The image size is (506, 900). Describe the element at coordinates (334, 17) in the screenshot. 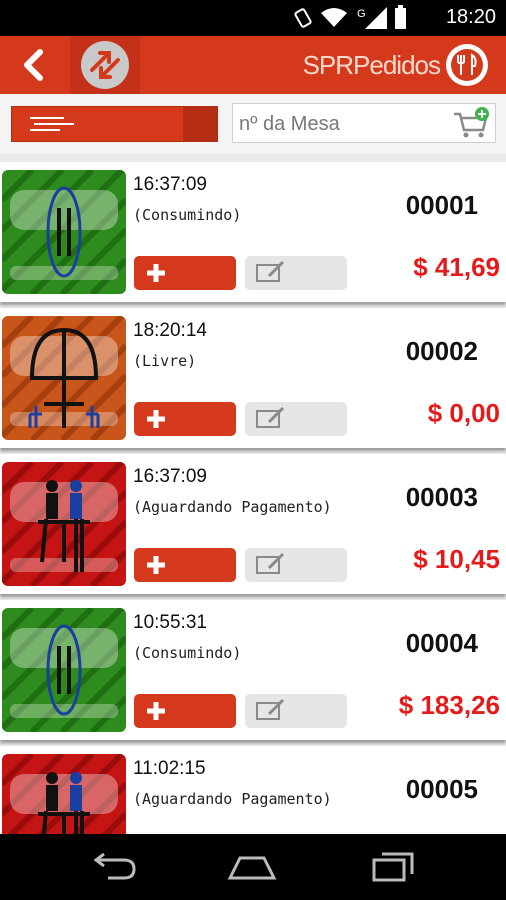

I see `wifi-icon` at that location.